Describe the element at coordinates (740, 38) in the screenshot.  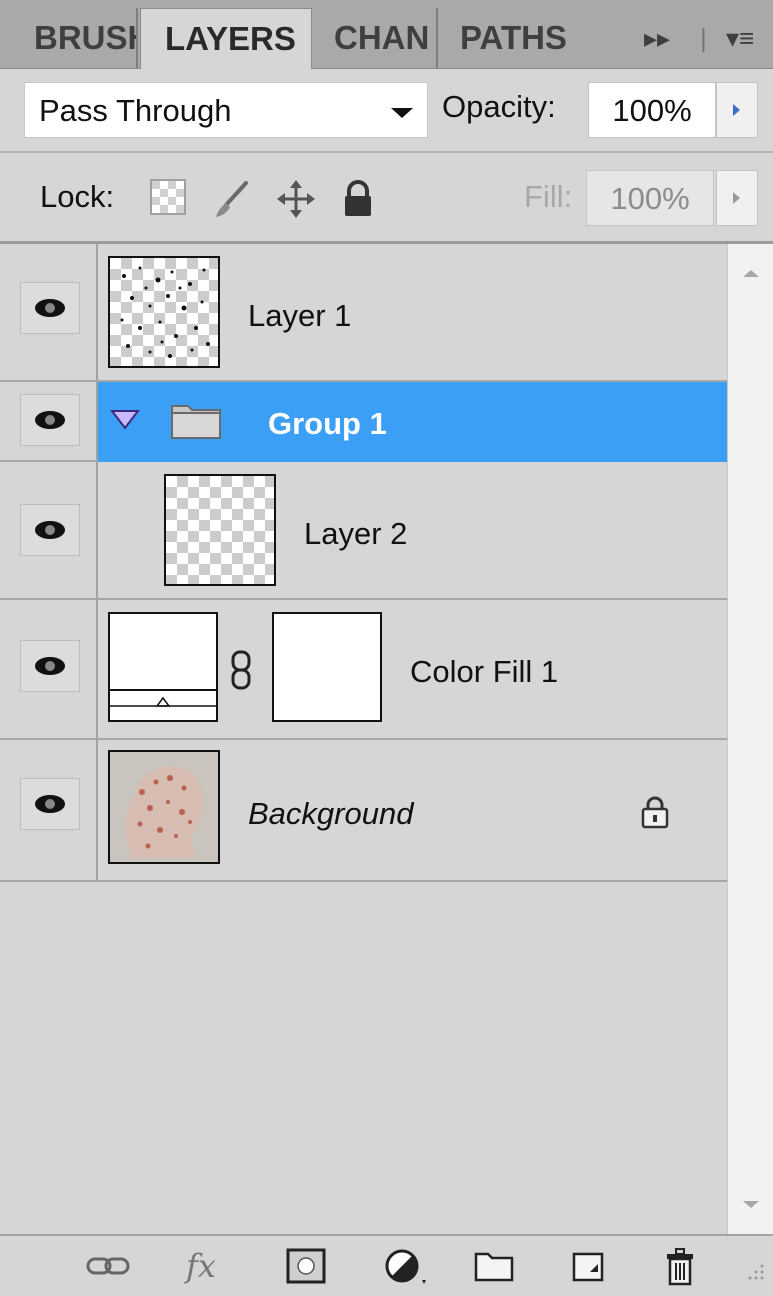
I see `panel-menu-icon: ▾≡` at that location.